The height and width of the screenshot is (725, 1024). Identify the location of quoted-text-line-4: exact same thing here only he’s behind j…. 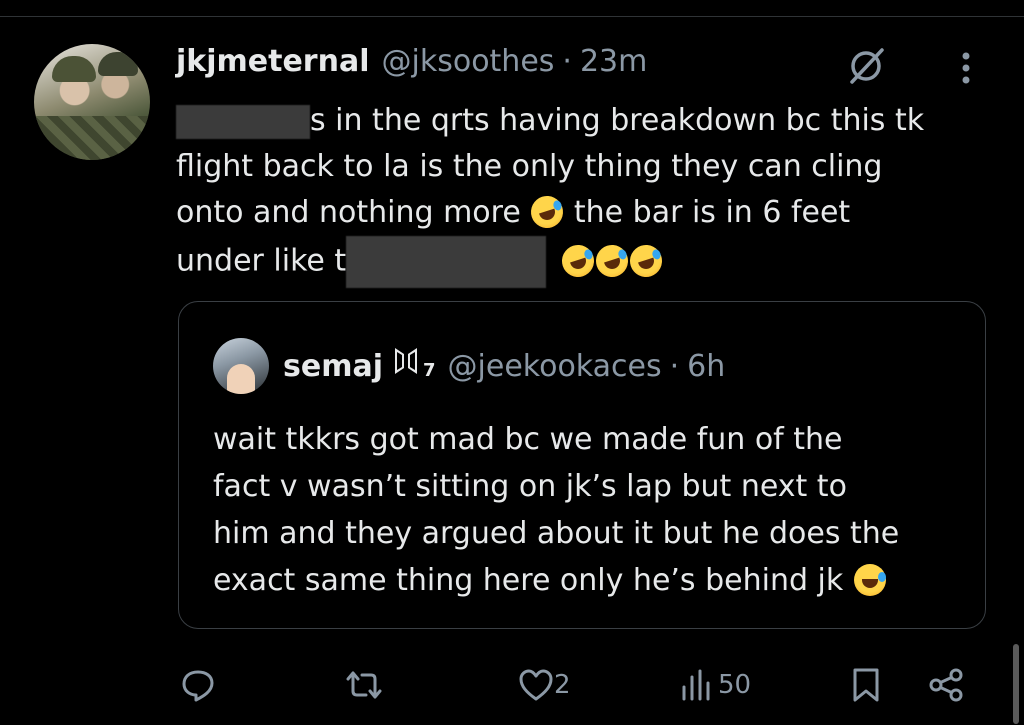
(593, 580).